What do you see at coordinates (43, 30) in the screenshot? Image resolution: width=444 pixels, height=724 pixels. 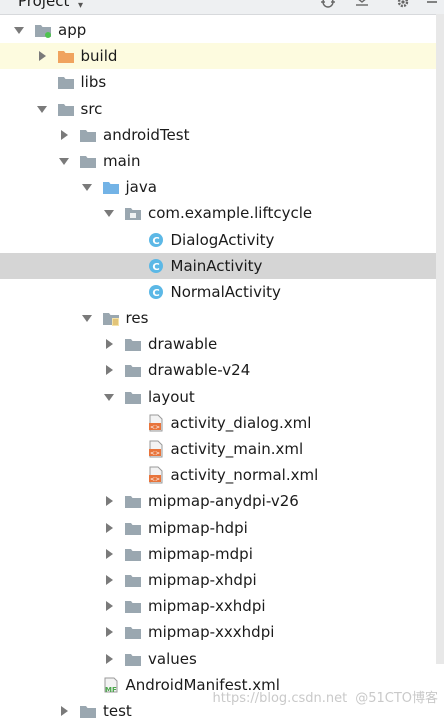 I see `module-folder-icon` at bounding box center [43, 30].